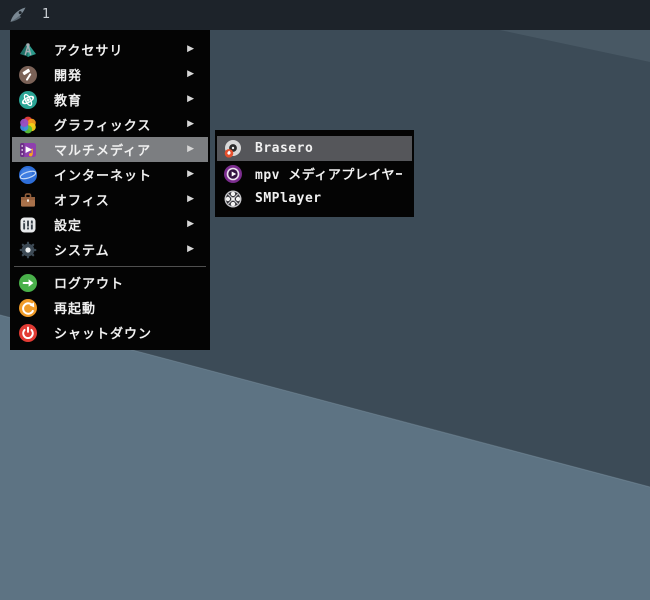  Describe the element at coordinates (75, 309) in the screenshot. I see `menu-item-label: 再起動` at that location.